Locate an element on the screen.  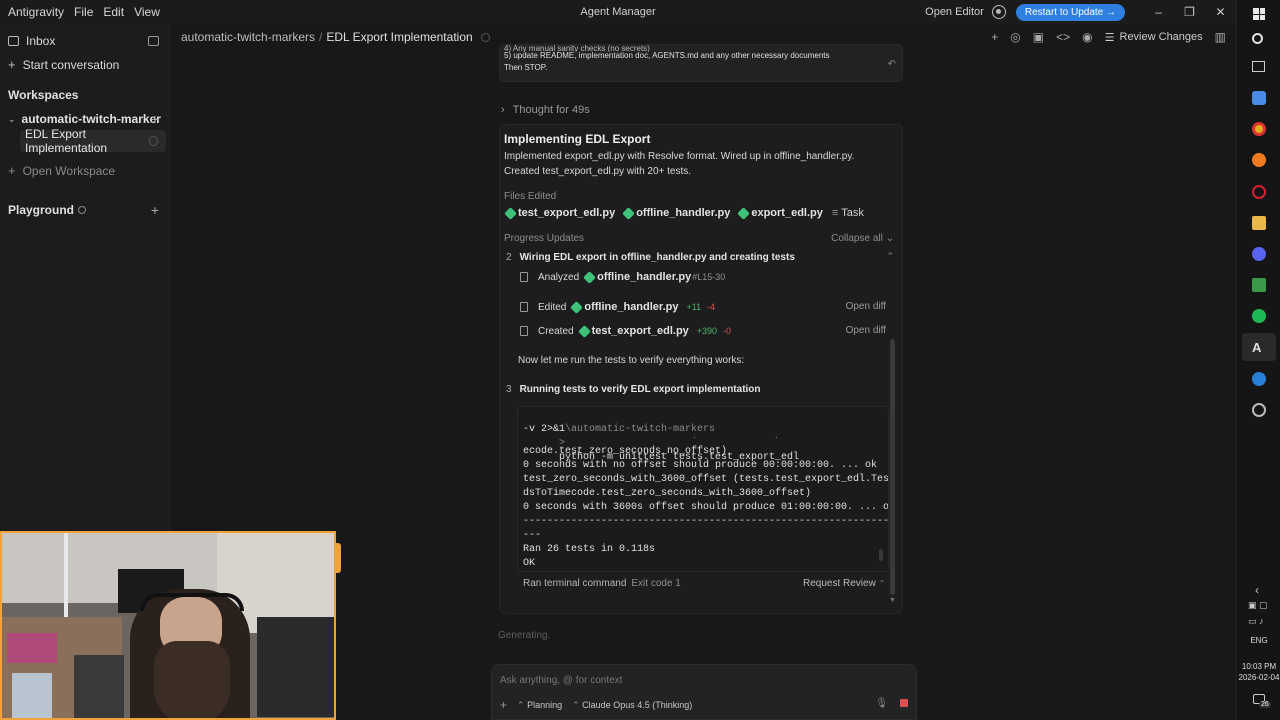
spotify-icon is located at coordinates (1259, 316).